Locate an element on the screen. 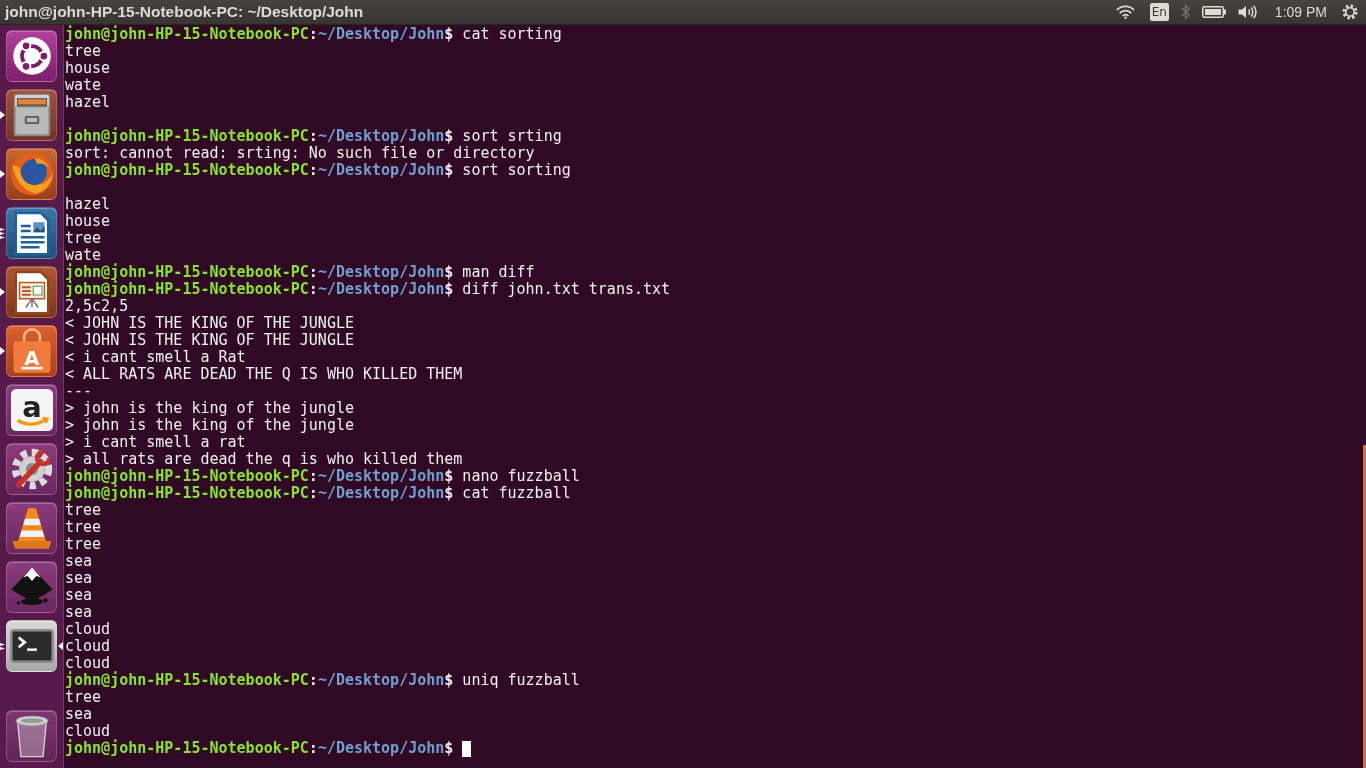  globe-icon is located at coordinates (31, 174).